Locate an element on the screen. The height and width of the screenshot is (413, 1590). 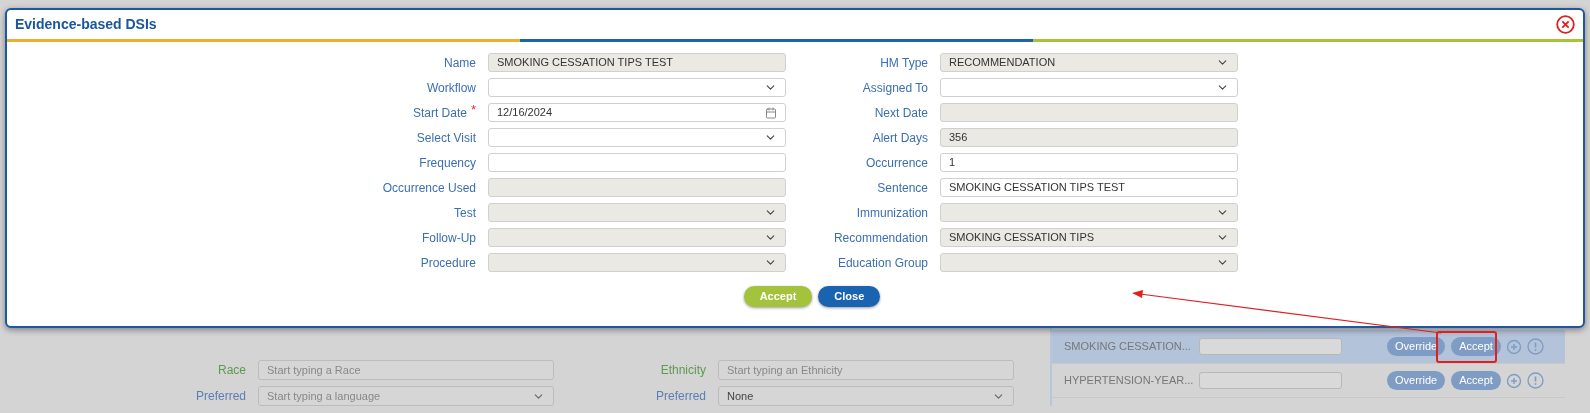
field-label: Race is located at coordinates (231, 370).